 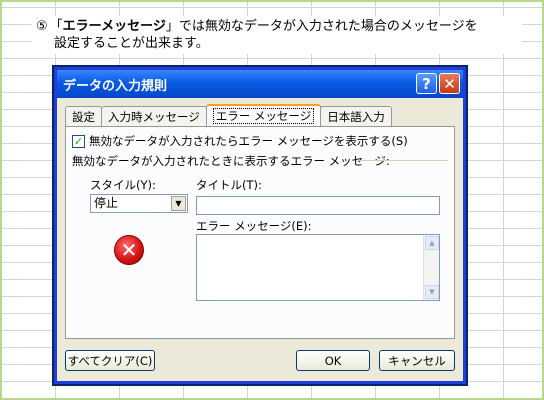 What do you see at coordinates (83, 116) in the screenshot?
I see `tab-settings: 設定` at bounding box center [83, 116].